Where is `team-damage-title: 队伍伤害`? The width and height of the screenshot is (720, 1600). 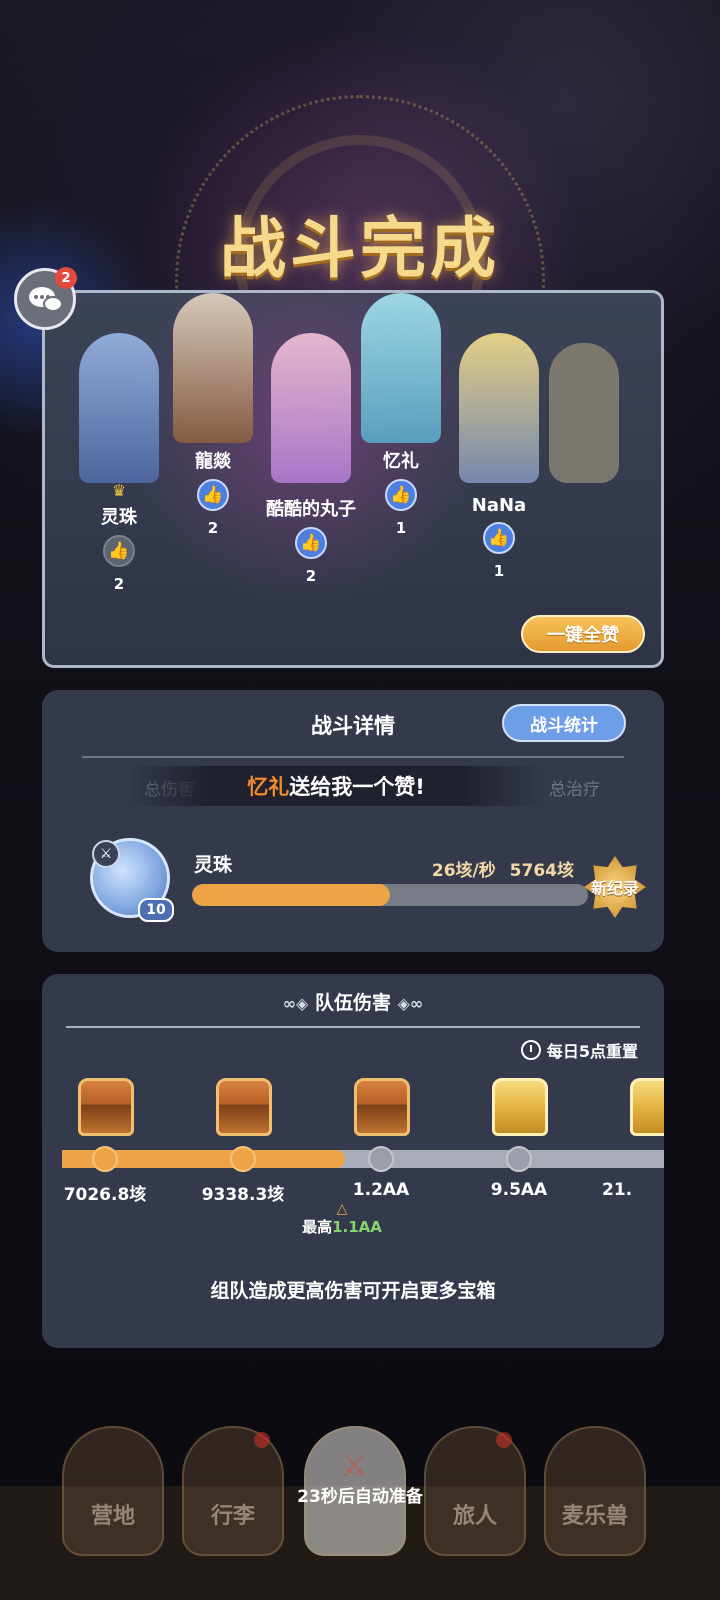
team-damage-title: 队伍伤害 is located at coordinates (352, 1003).